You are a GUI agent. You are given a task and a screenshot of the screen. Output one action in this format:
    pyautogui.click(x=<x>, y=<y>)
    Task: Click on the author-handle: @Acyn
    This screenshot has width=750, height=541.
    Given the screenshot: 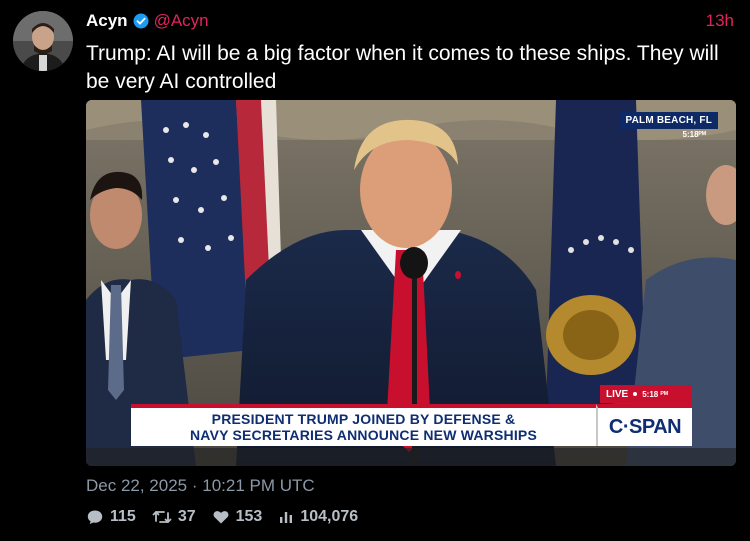 What is the action you would take?
    pyautogui.click(x=181, y=21)
    